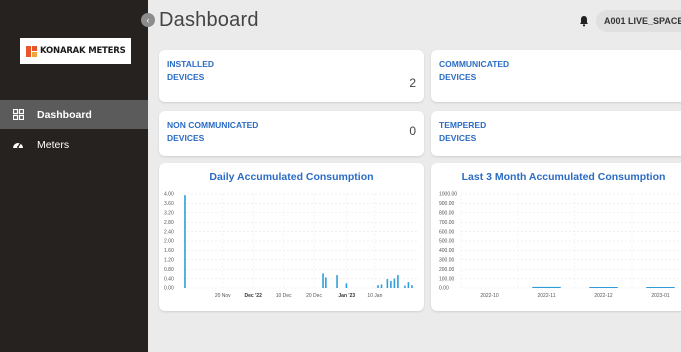 The width and height of the screenshot is (681, 352). Describe the element at coordinates (447, 214) in the screenshot. I see `y-tick-label: 800.00` at that location.